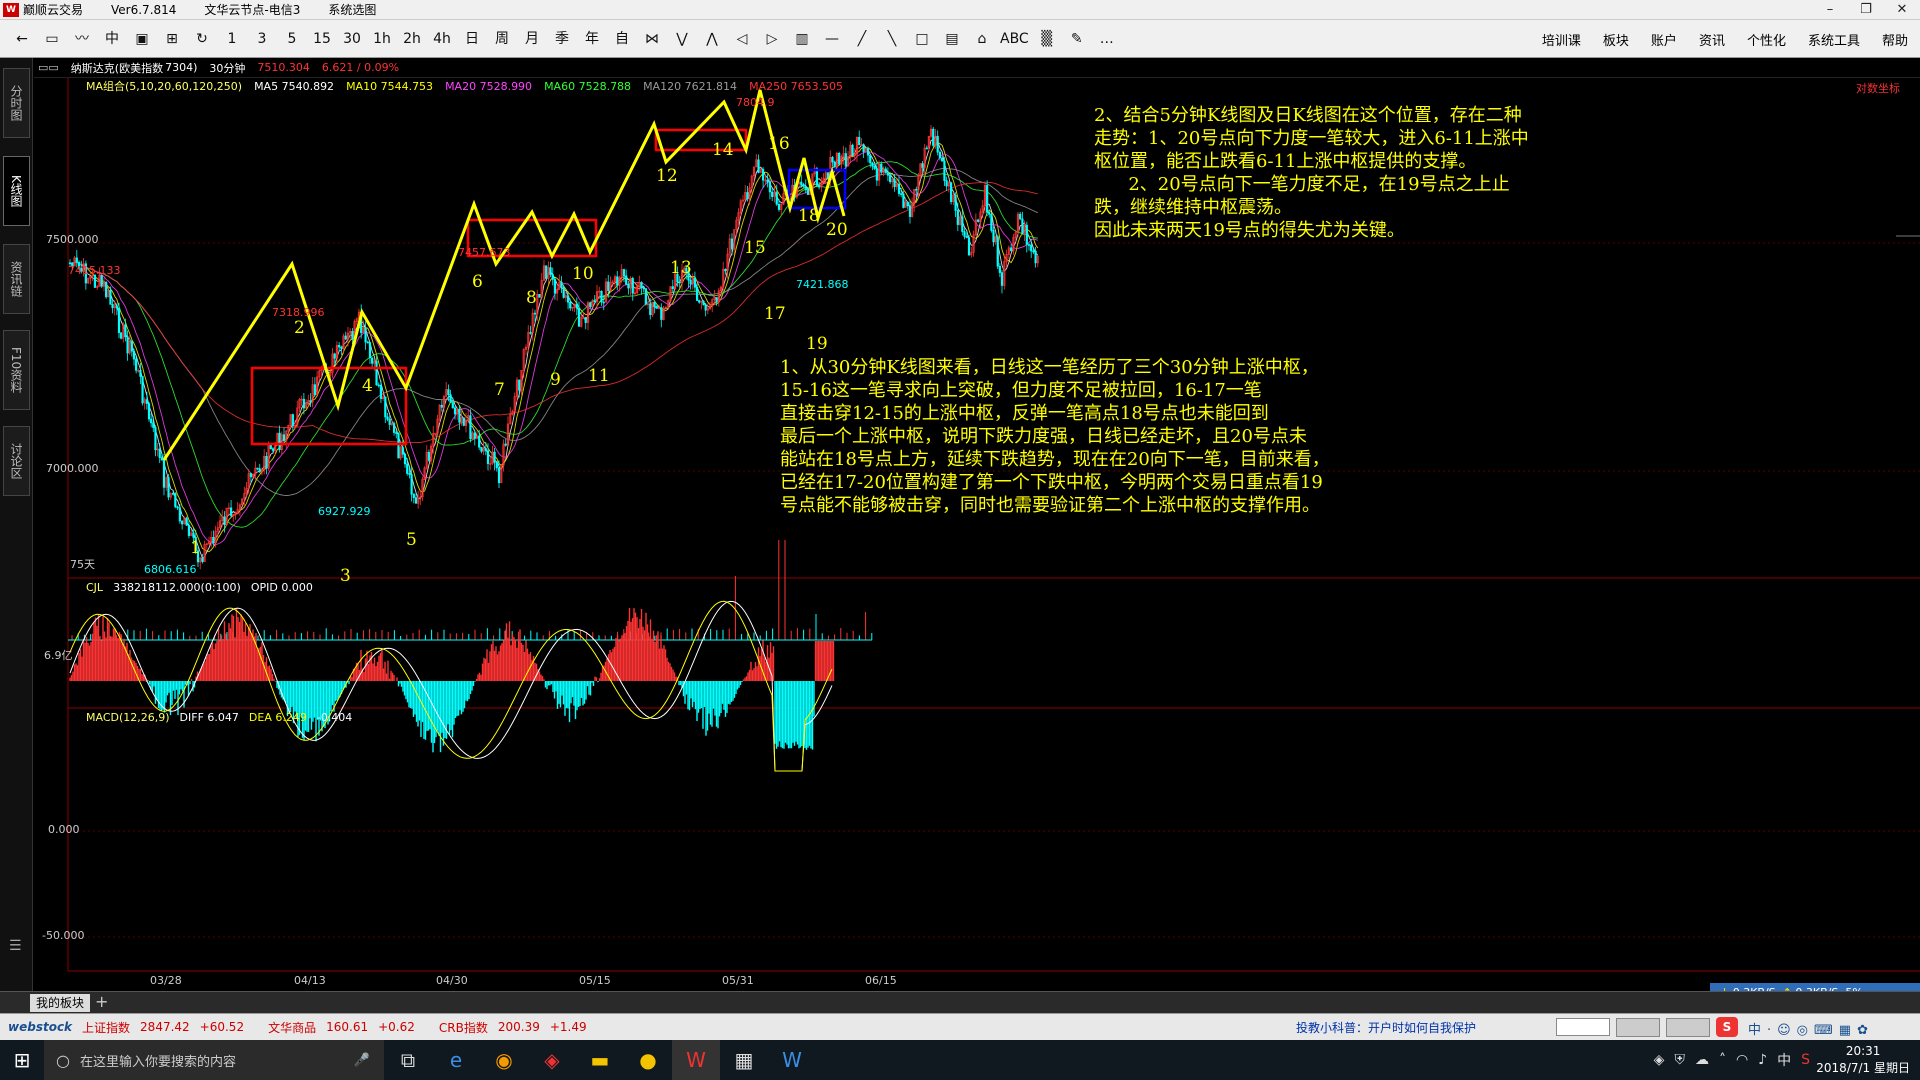 Image resolution: width=1920 pixels, height=1080 pixels. I want to click on taskbar-clock: 20:31 2018/7/1 星期日, so click(1863, 1060).